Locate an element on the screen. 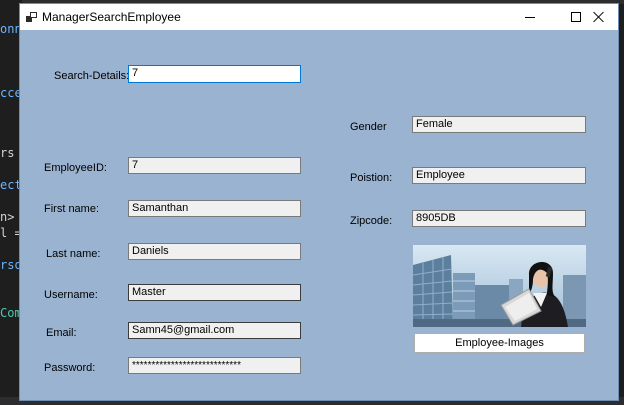 This screenshot has height=405, width=624. password-field: **************************** is located at coordinates (214, 365).